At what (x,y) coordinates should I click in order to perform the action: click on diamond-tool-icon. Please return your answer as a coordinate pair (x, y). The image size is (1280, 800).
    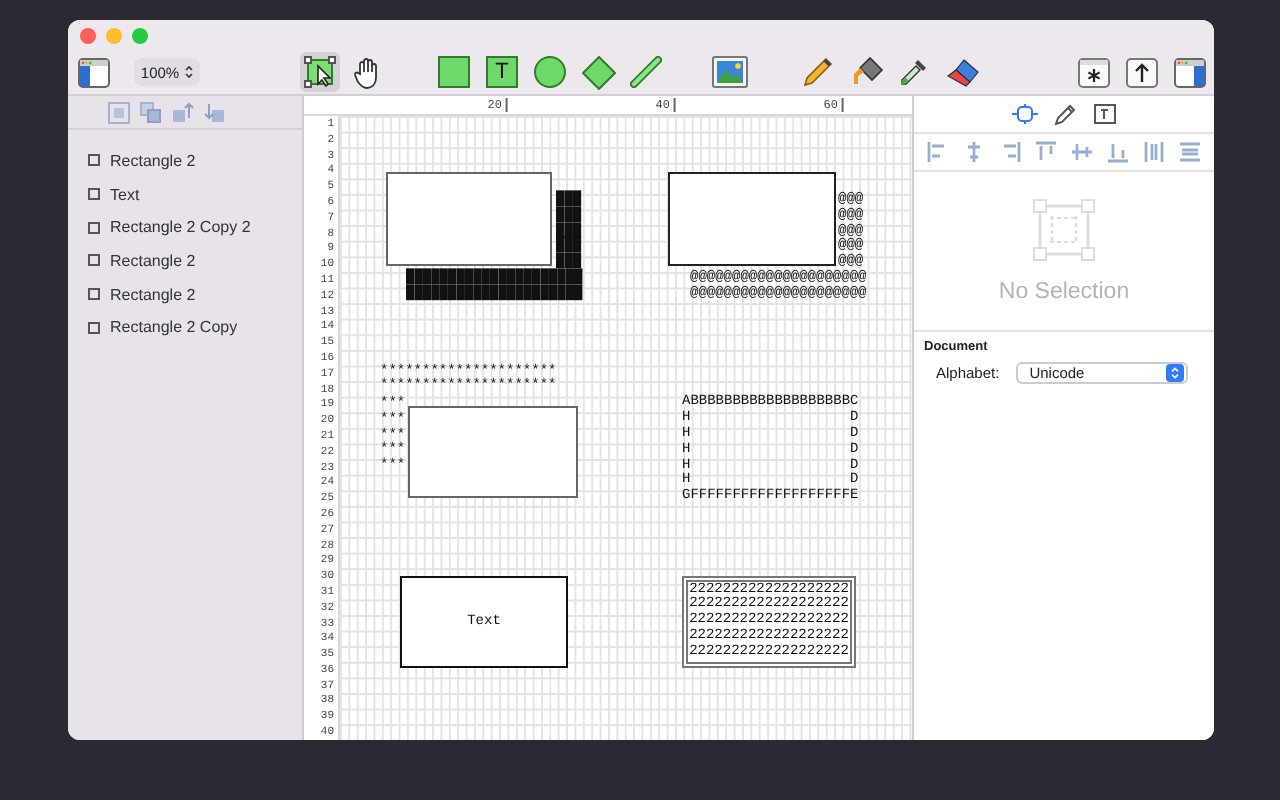
    Looking at the image, I should click on (598, 72).